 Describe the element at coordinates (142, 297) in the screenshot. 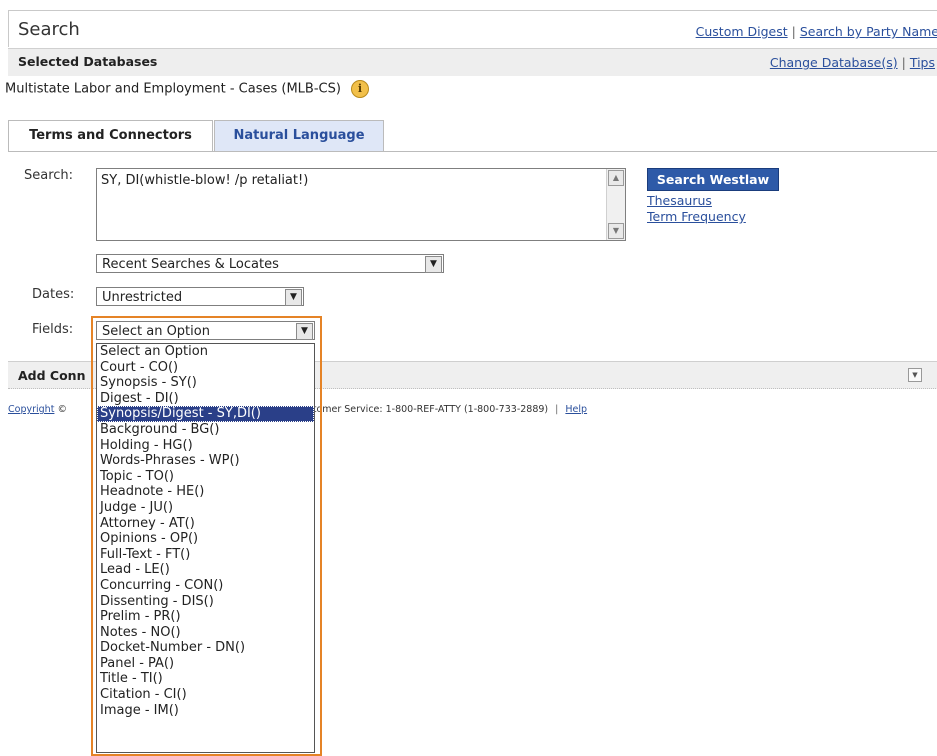

I see `dates-value: Unrestricted` at that location.